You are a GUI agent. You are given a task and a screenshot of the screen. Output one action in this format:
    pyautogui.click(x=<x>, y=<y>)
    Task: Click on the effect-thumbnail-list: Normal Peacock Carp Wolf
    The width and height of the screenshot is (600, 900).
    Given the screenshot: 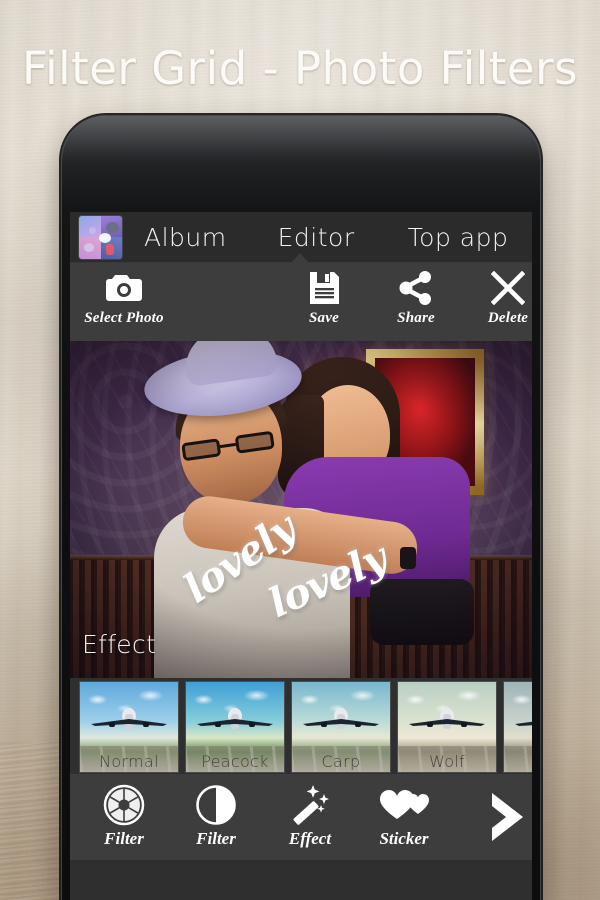 What is the action you would take?
    pyautogui.click(x=301, y=726)
    